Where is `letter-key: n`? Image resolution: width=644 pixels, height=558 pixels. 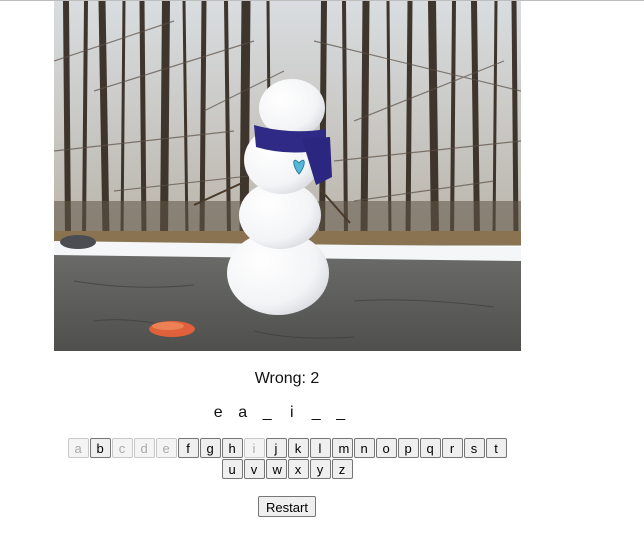
letter-key: n is located at coordinates (364, 448).